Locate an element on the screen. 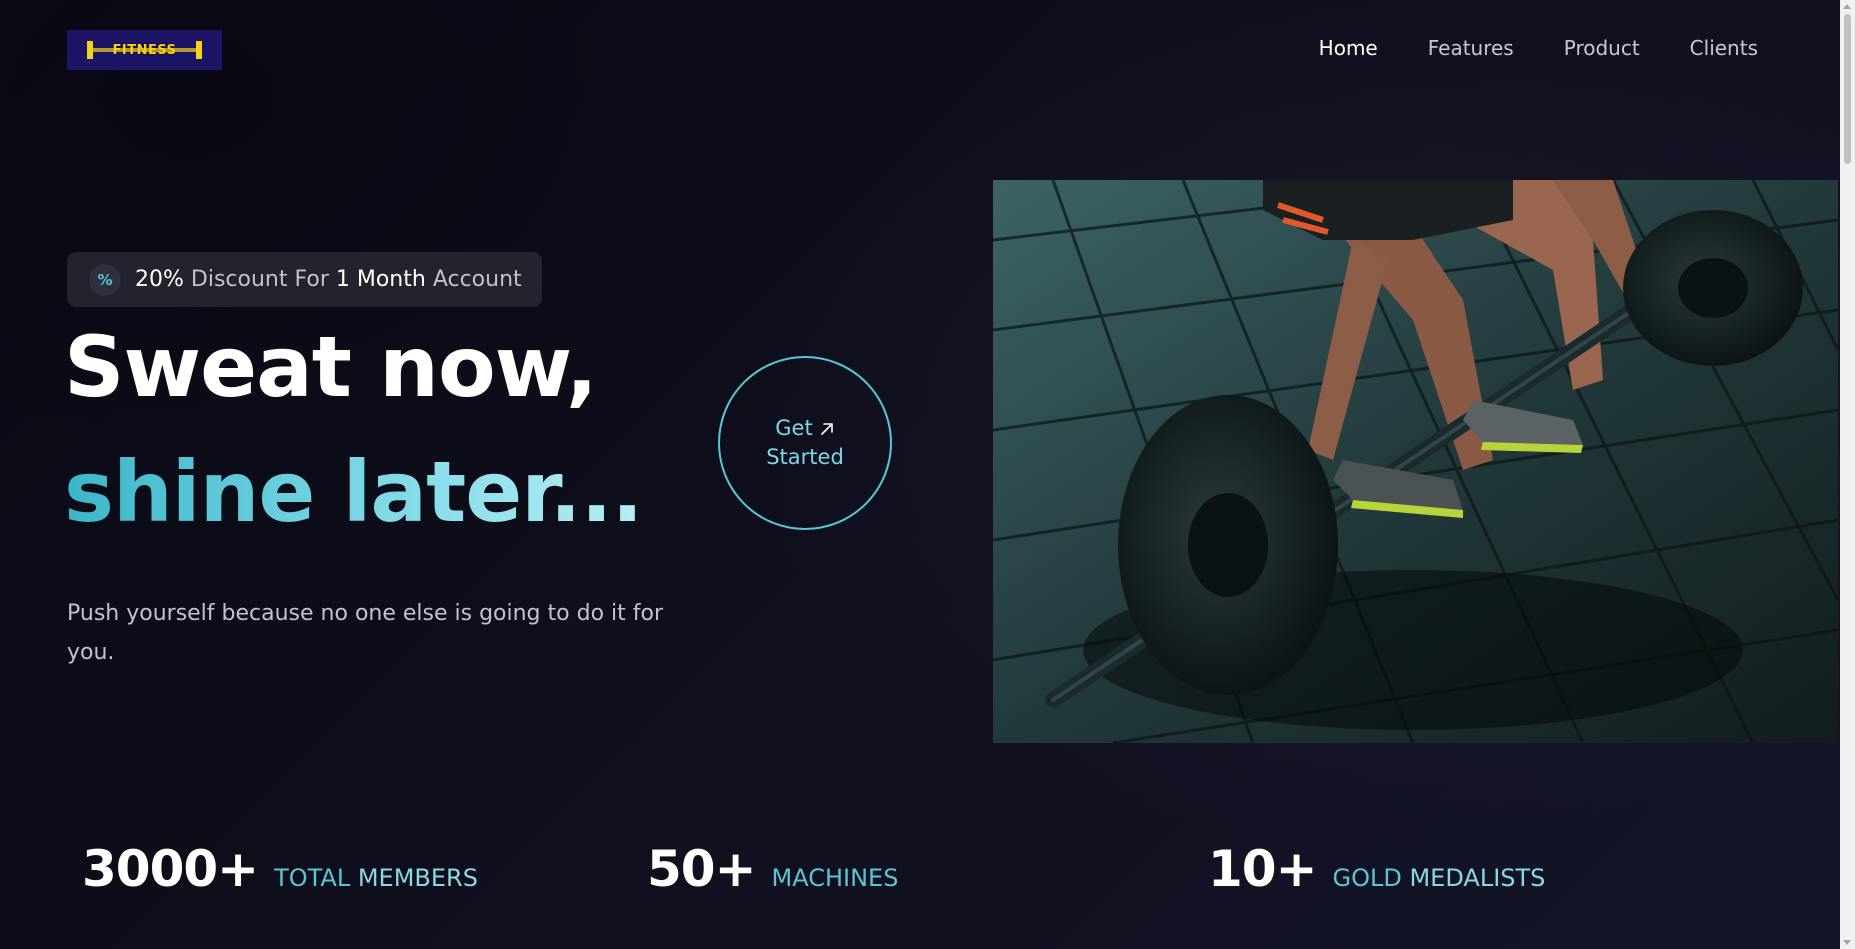 This screenshot has width=1855, height=949. get-started-button: Get Started is located at coordinates (805, 443).